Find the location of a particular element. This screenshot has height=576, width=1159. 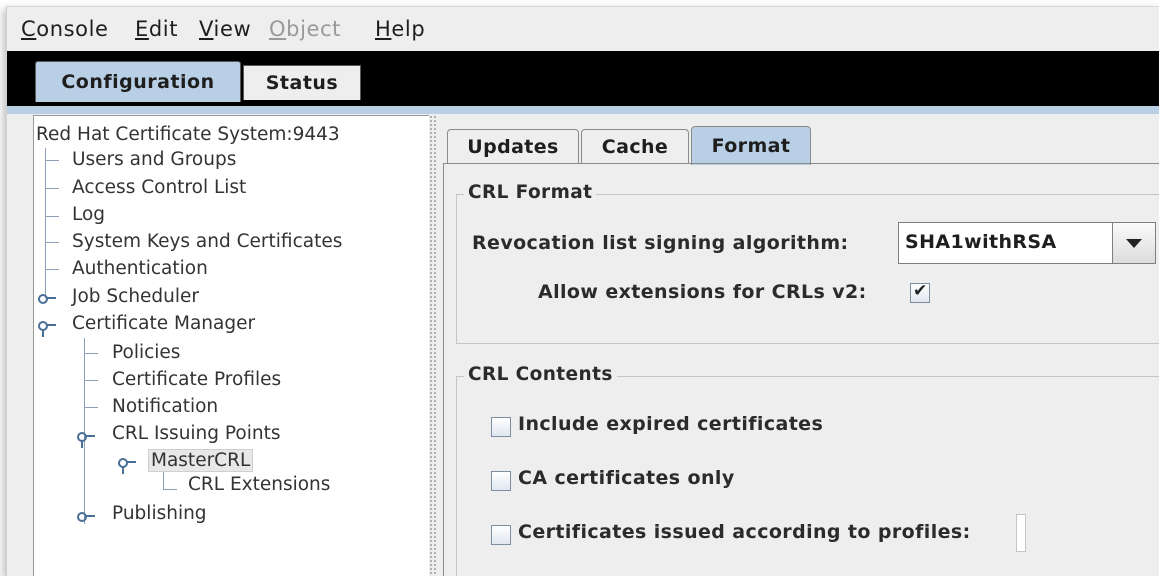

checkmark-icon: ✔ is located at coordinates (920, 291).